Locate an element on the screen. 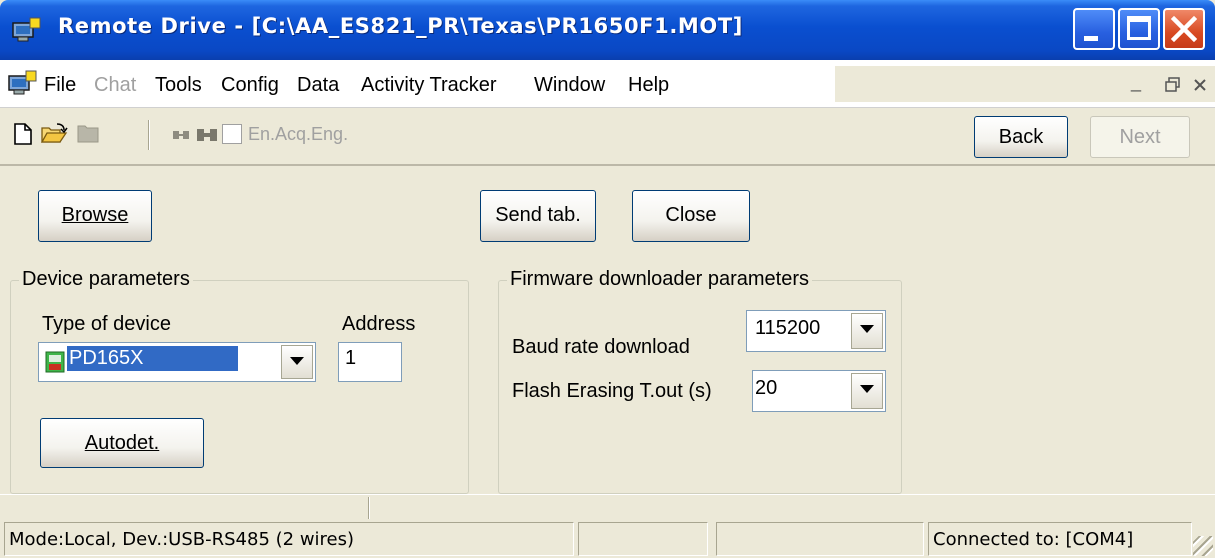 The image size is (1215, 558). flash-erasing-label: Flash Erasing T.out (s) is located at coordinates (612, 391).